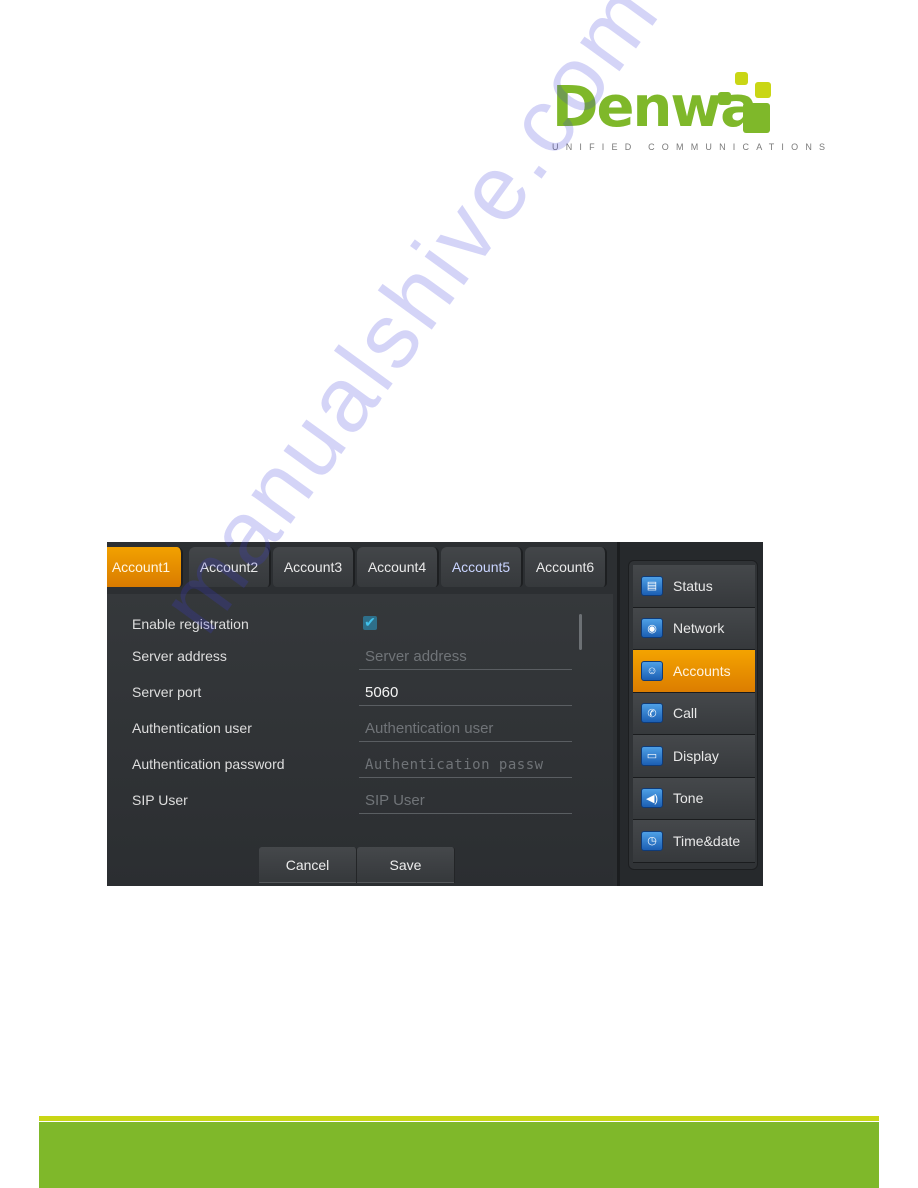 Image resolution: width=918 pixels, height=1188 pixels. What do you see at coordinates (145, 567) in the screenshot?
I see `tab-account1: Account1` at bounding box center [145, 567].